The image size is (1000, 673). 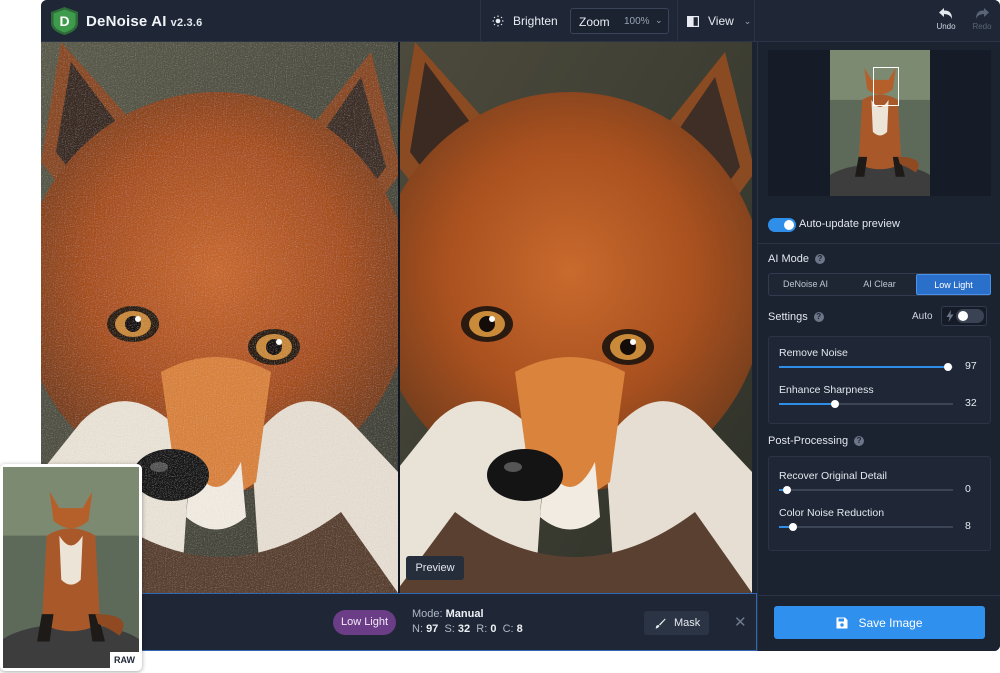 What do you see at coordinates (535, 21) in the screenshot?
I see `brighten-label: Brighten` at bounding box center [535, 21].